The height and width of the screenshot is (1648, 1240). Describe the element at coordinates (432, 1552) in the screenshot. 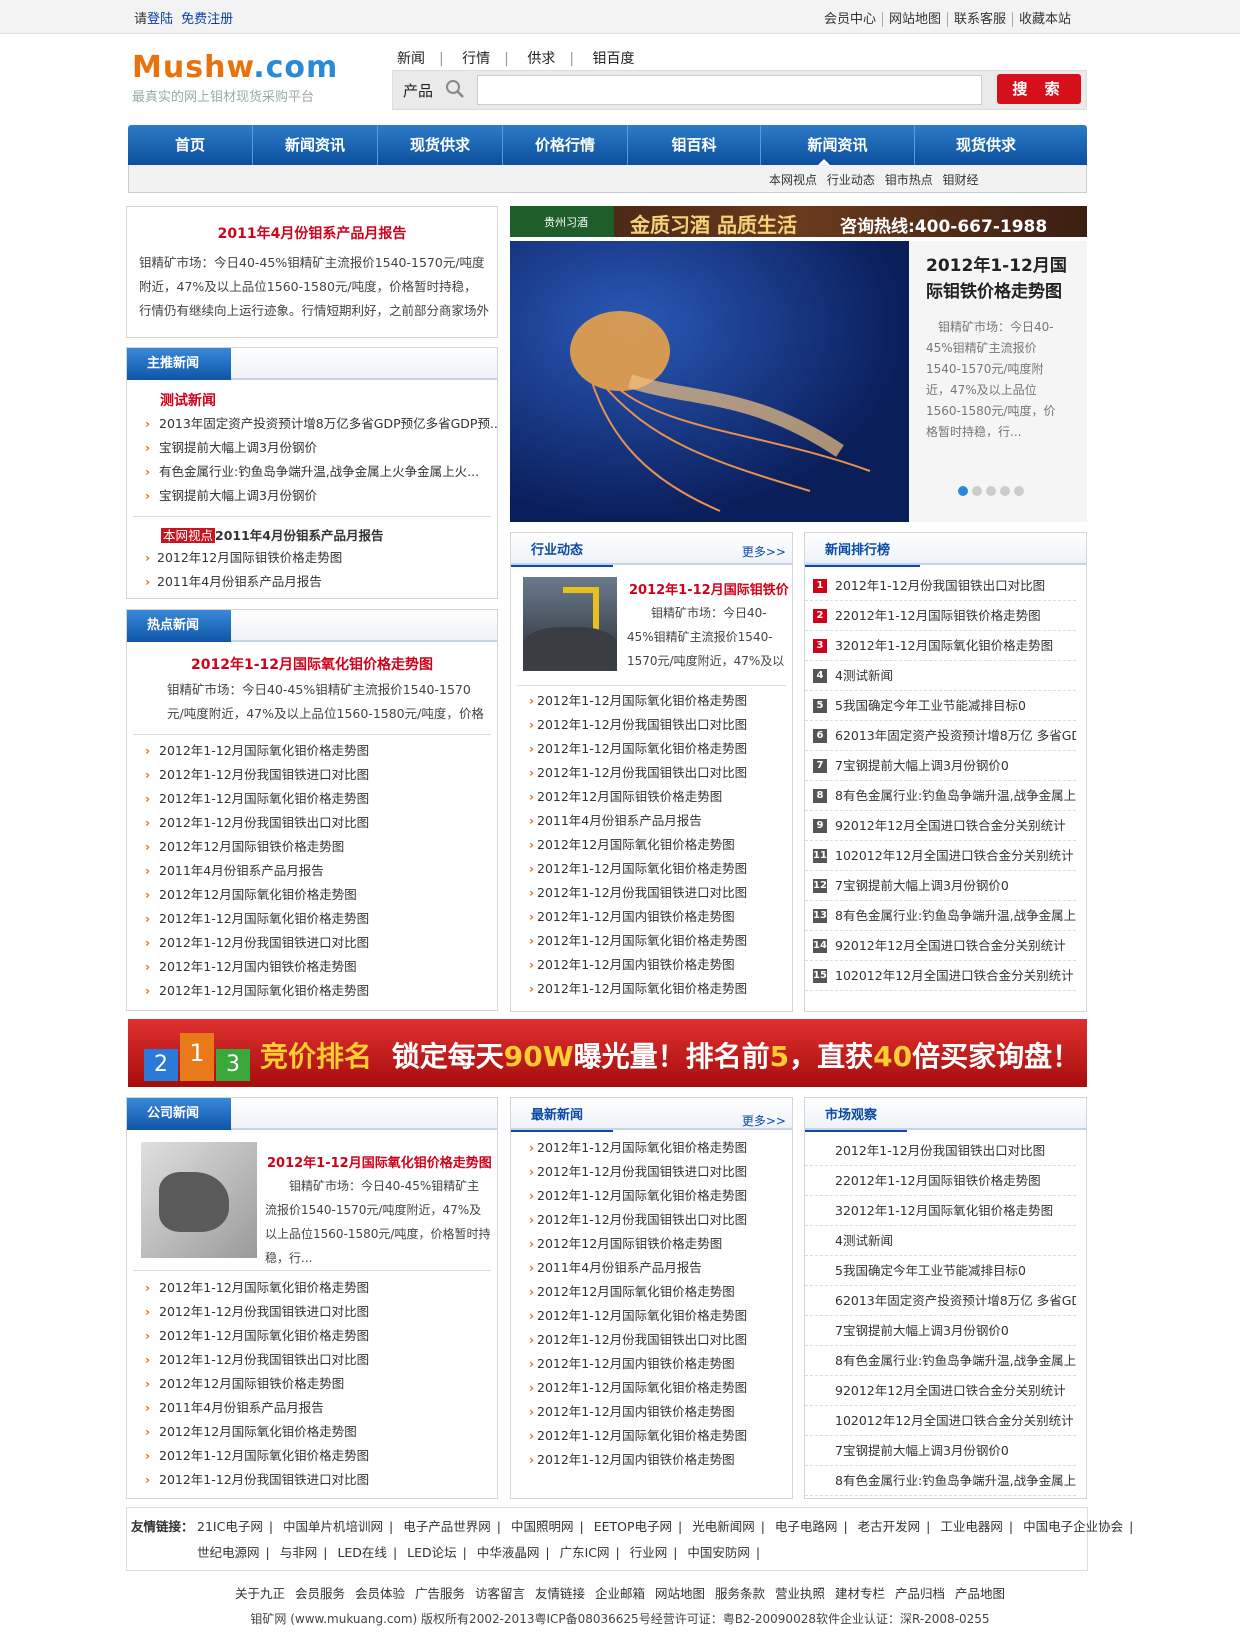

I see `friend-link: LED论坛` at that location.